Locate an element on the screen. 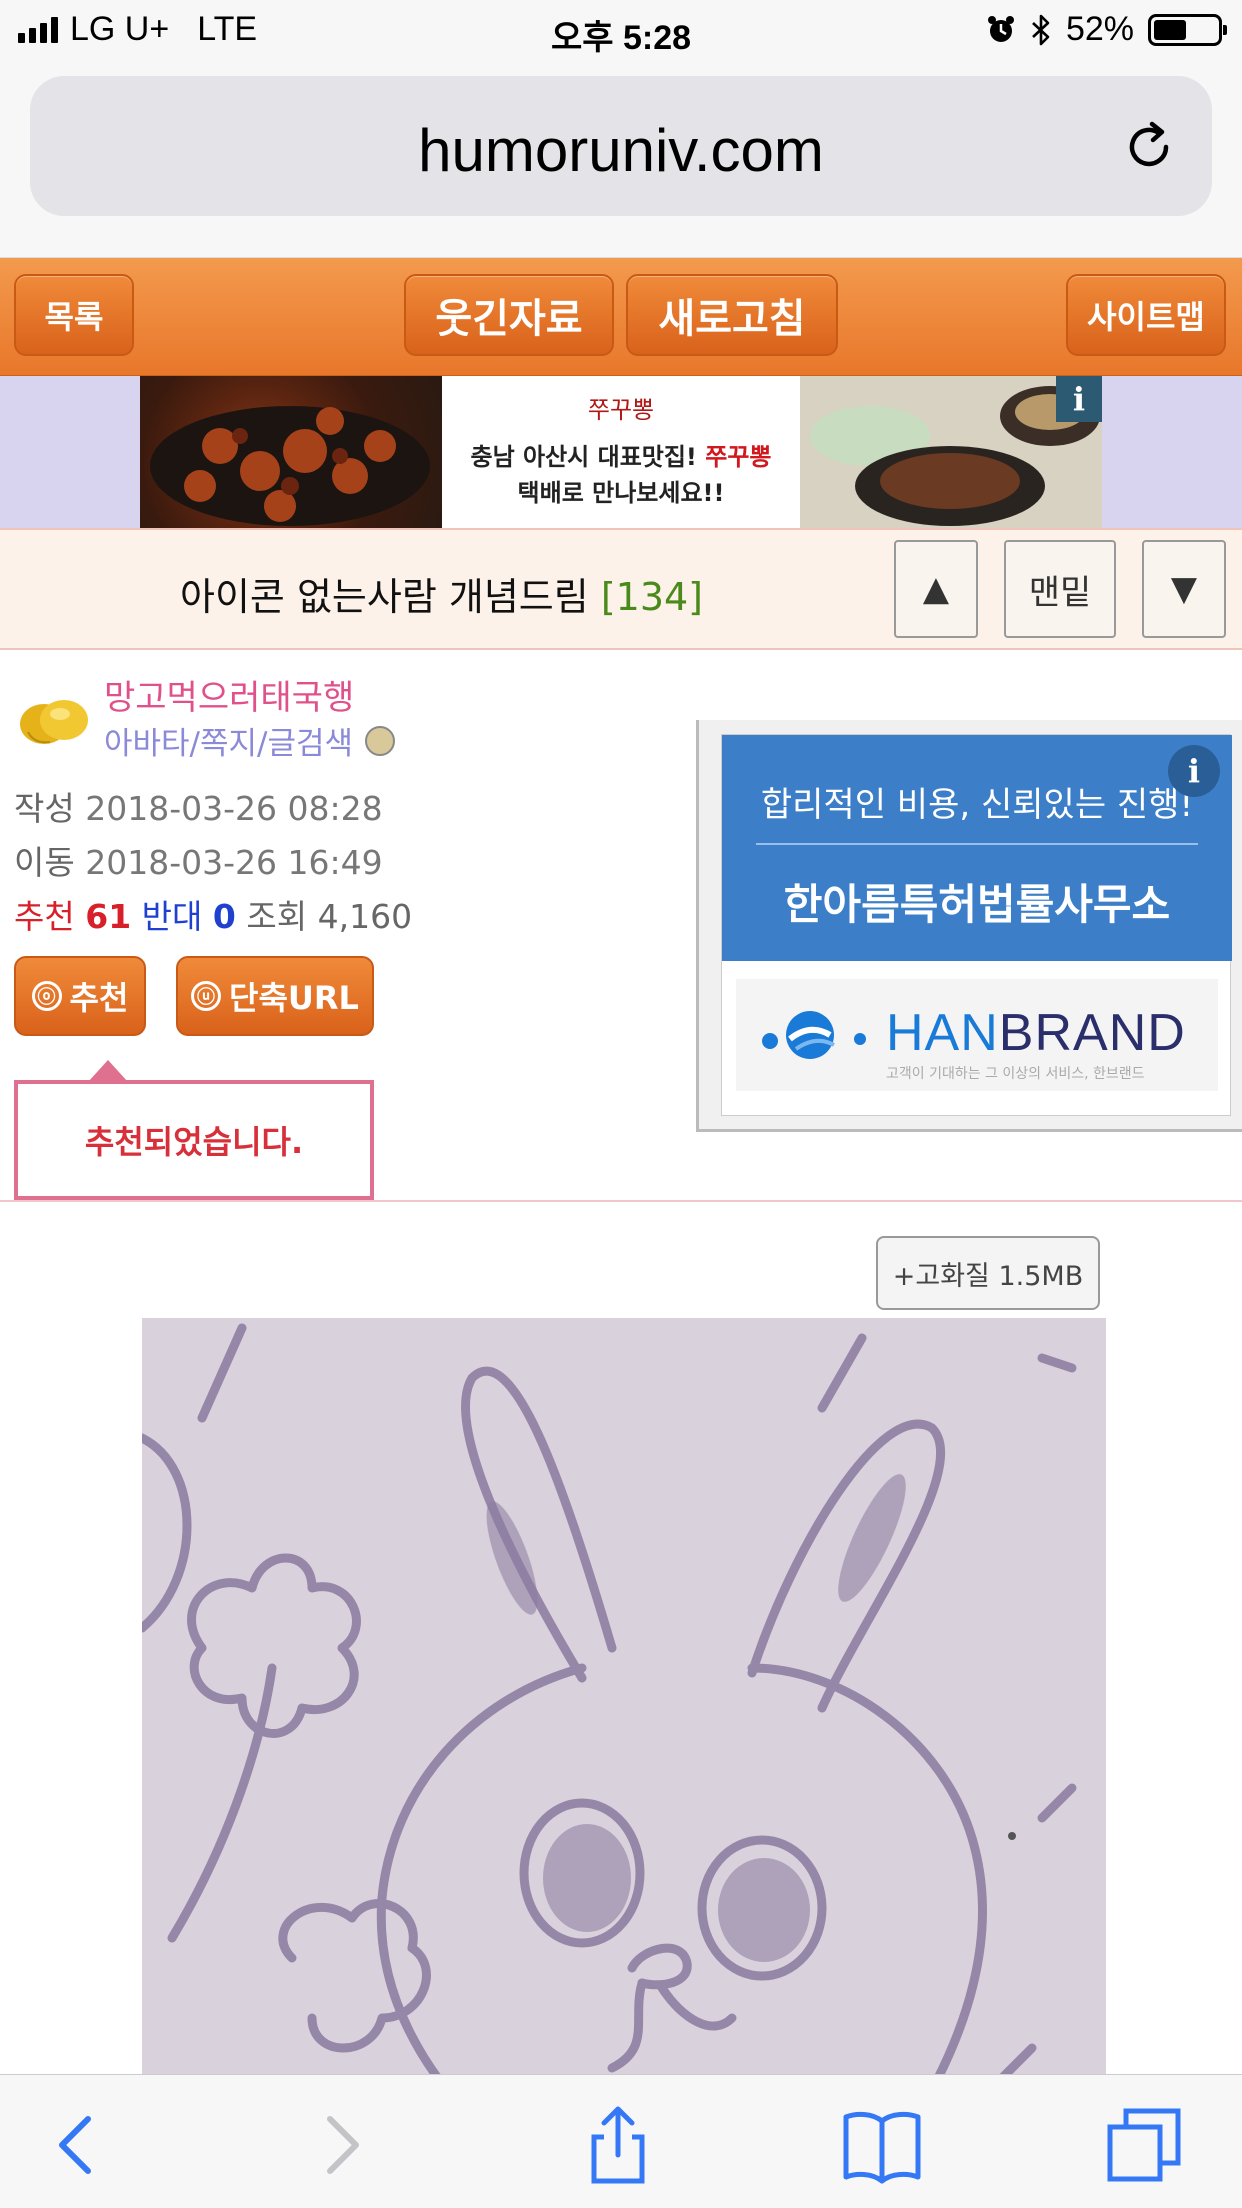 This screenshot has width=1242, height=2208. ad-logo: 쭈꾸뽕 is located at coordinates (621, 410).